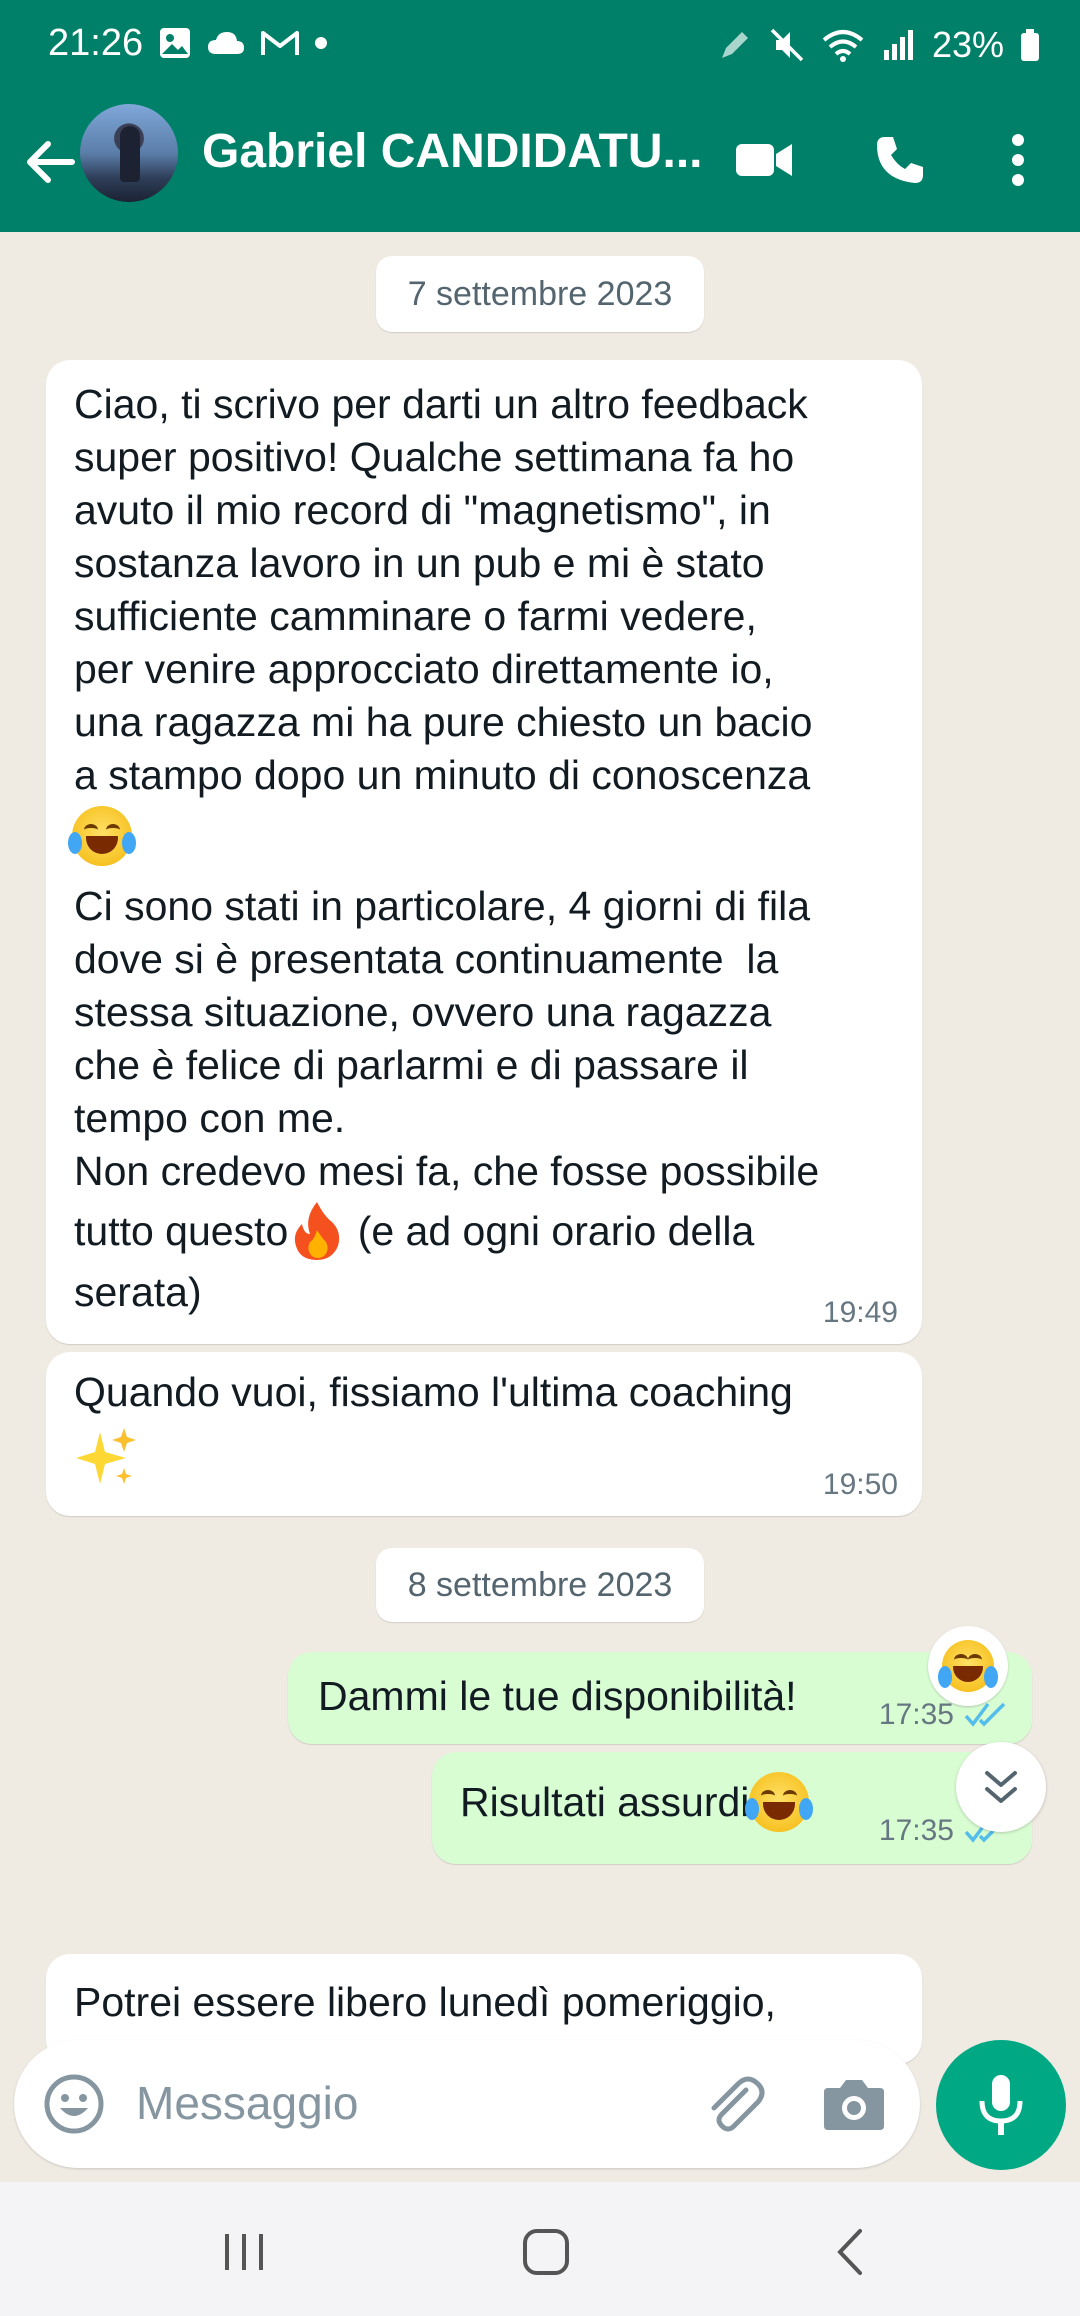 Image resolution: width=1080 pixels, height=2316 pixels. I want to click on date-separator: 8 settembre 2023, so click(540, 1585).